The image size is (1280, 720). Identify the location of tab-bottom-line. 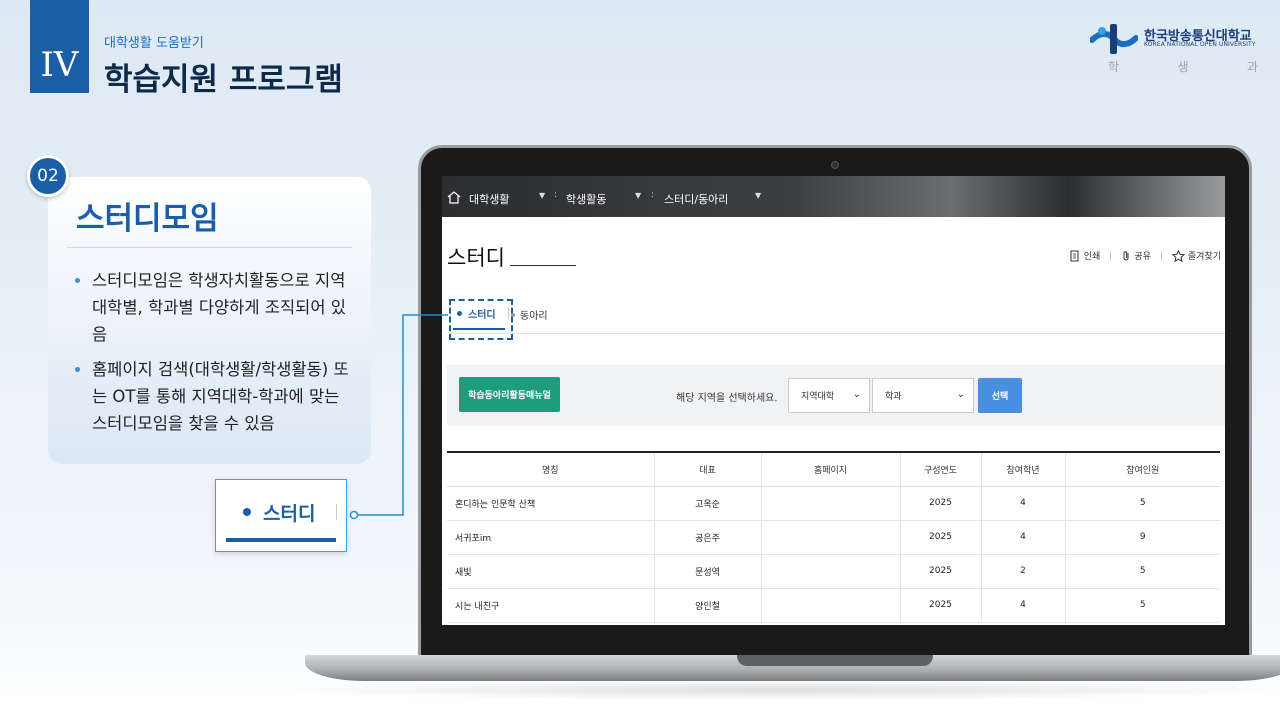
(836, 333).